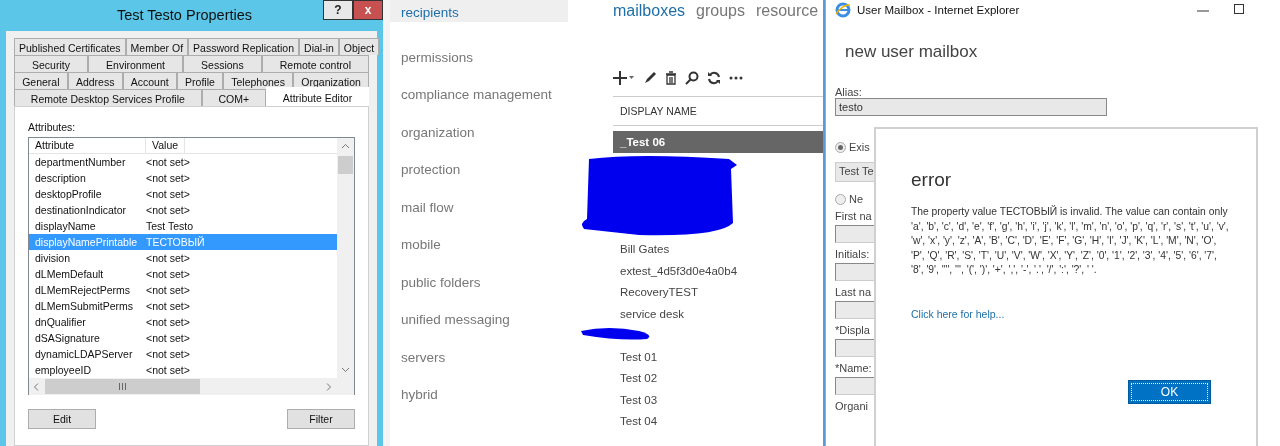 This screenshot has height=446, width=1280. Describe the element at coordinates (859, 147) in the screenshot. I see `radio-label: Exis` at that location.